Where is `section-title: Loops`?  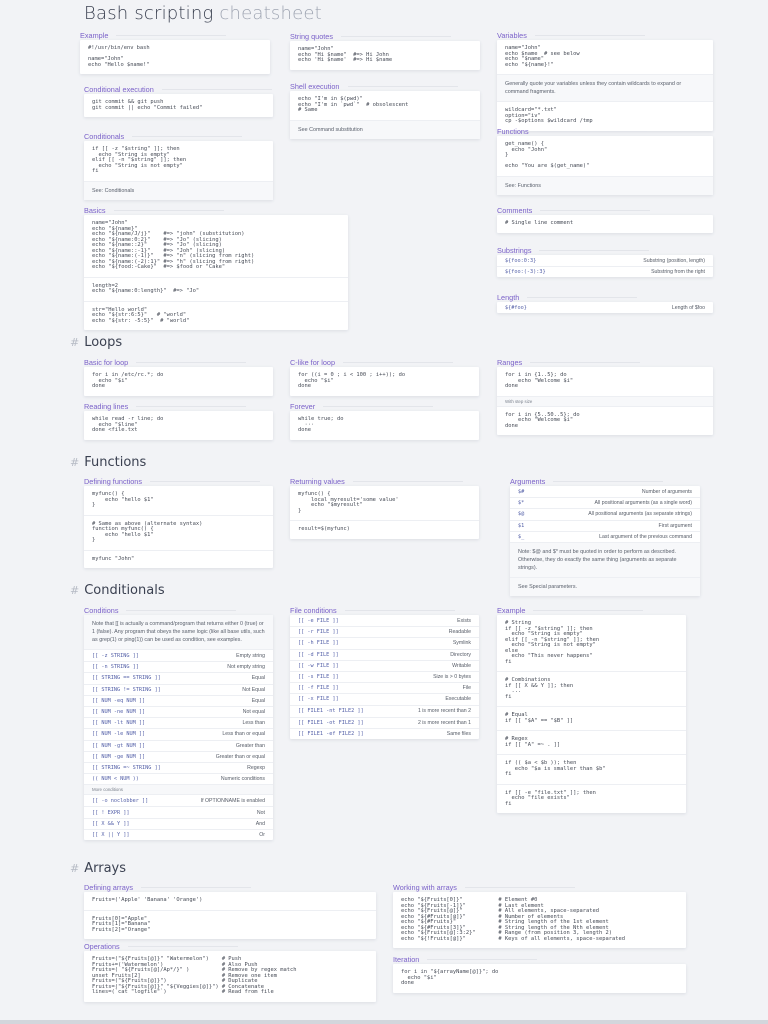
section-title: Loops is located at coordinates (103, 342).